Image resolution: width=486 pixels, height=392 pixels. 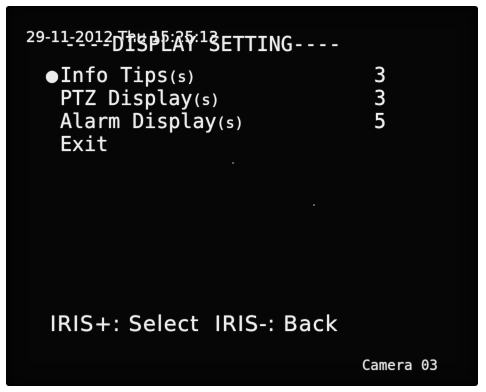 I want to click on menu-item-exit: Exit, so click(x=226, y=144).